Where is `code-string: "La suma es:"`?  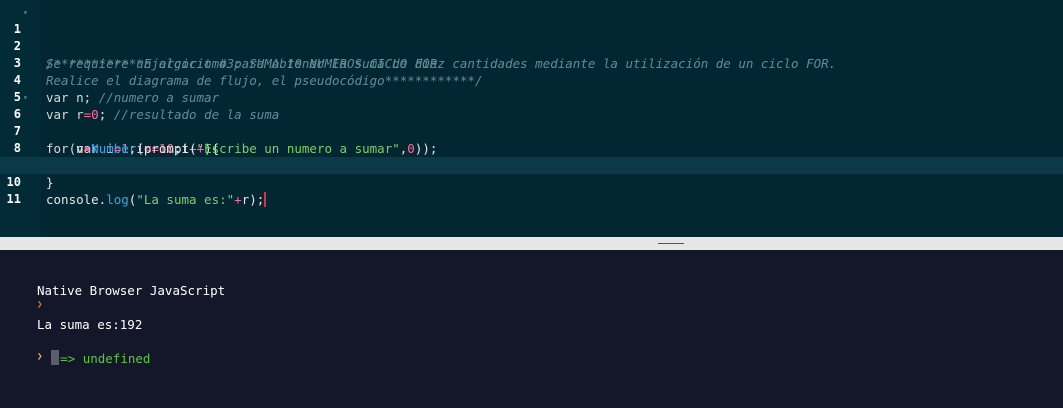
code-string: "La suma es:" is located at coordinates (185, 199).